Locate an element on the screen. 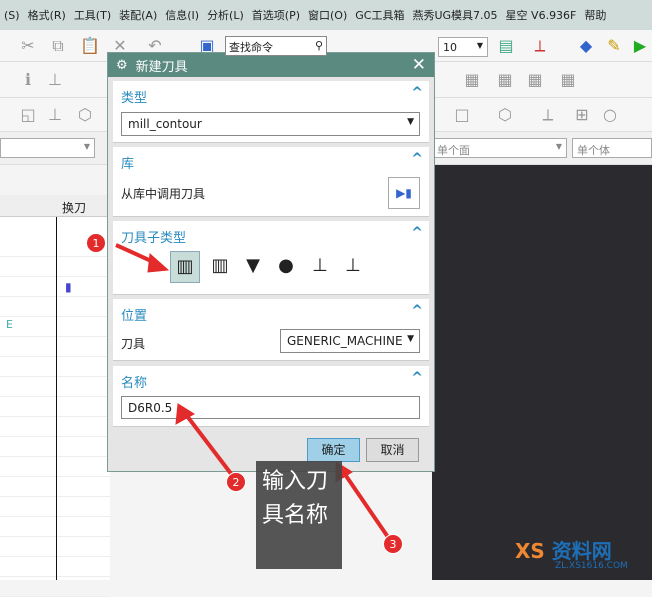 The height and width of the screenshot is (597, 652). annotation-tooltip: 输入刀具名称 is located at coordinates (299, 515).